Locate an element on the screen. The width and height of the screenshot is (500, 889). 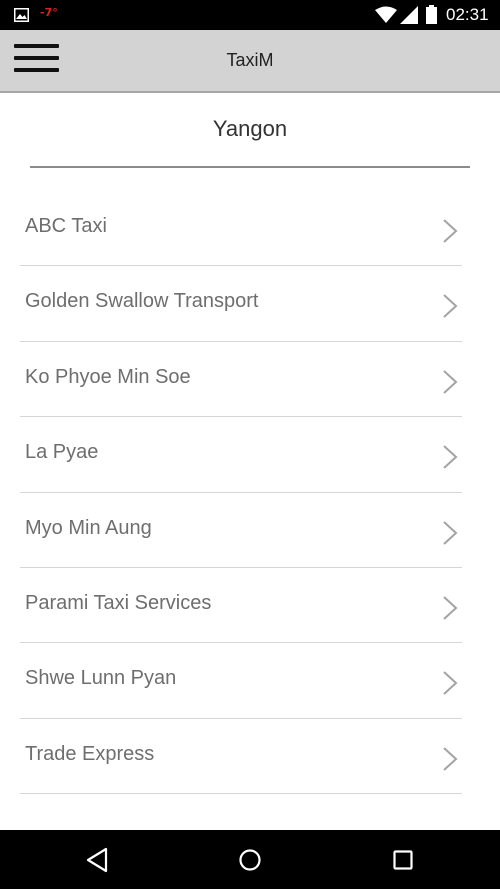
list-item: Myo Min Aung is located at coordinates (241, 530).